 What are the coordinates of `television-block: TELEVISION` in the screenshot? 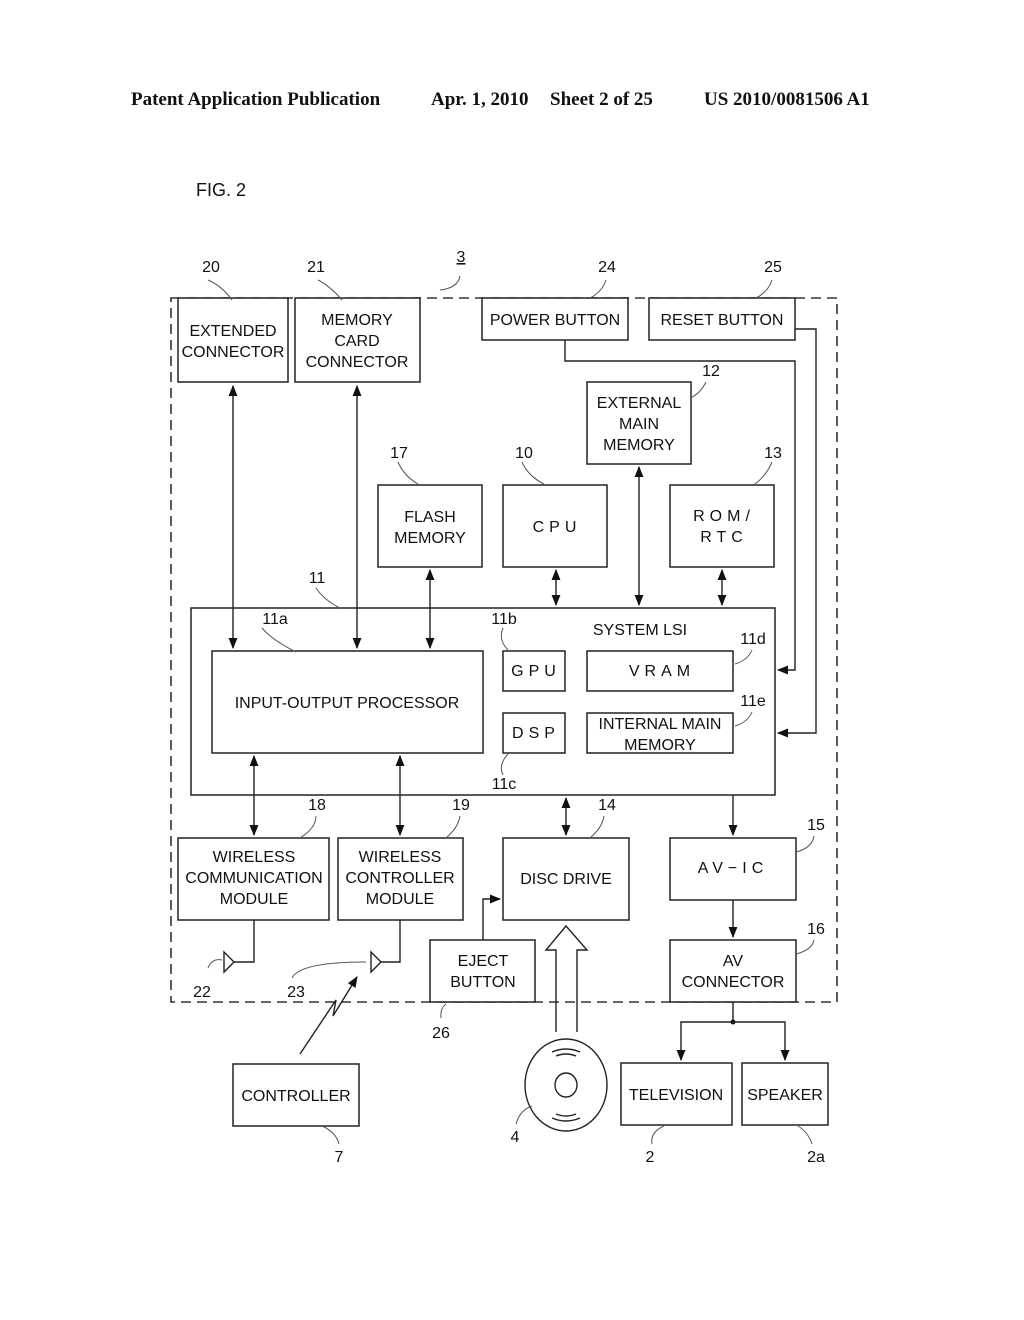 It's located at (676, 1094).